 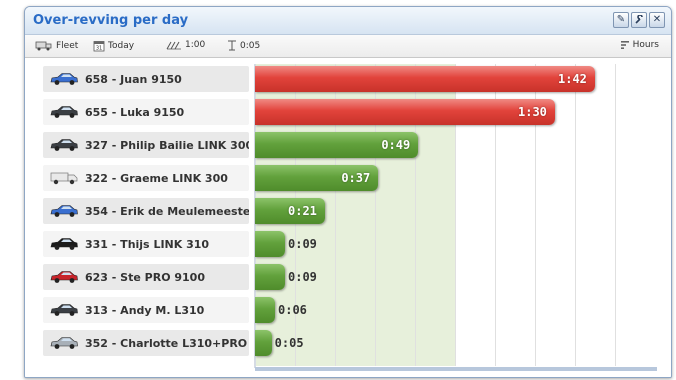 I want to click on bar-value-label: 0:49, so click(x=396, y=145).